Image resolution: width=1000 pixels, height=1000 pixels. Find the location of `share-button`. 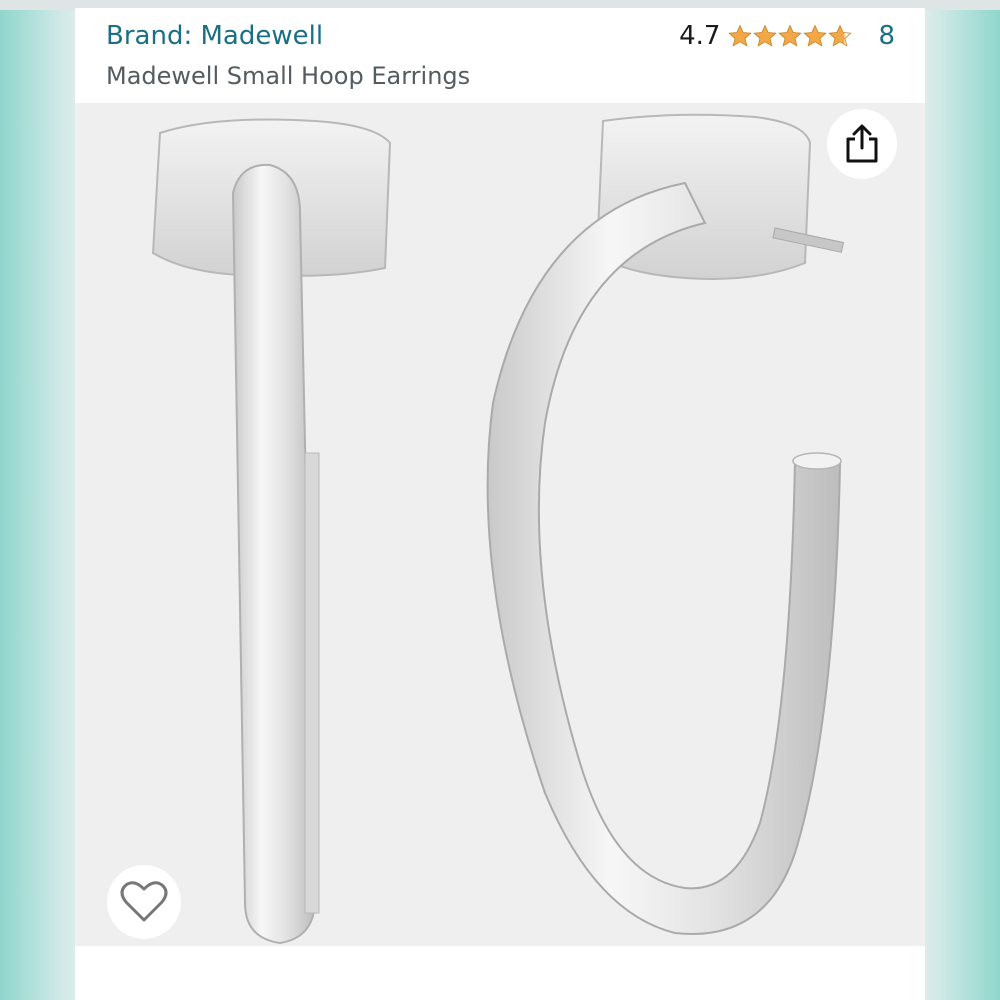

share-button is located at coordinates (862, 144).